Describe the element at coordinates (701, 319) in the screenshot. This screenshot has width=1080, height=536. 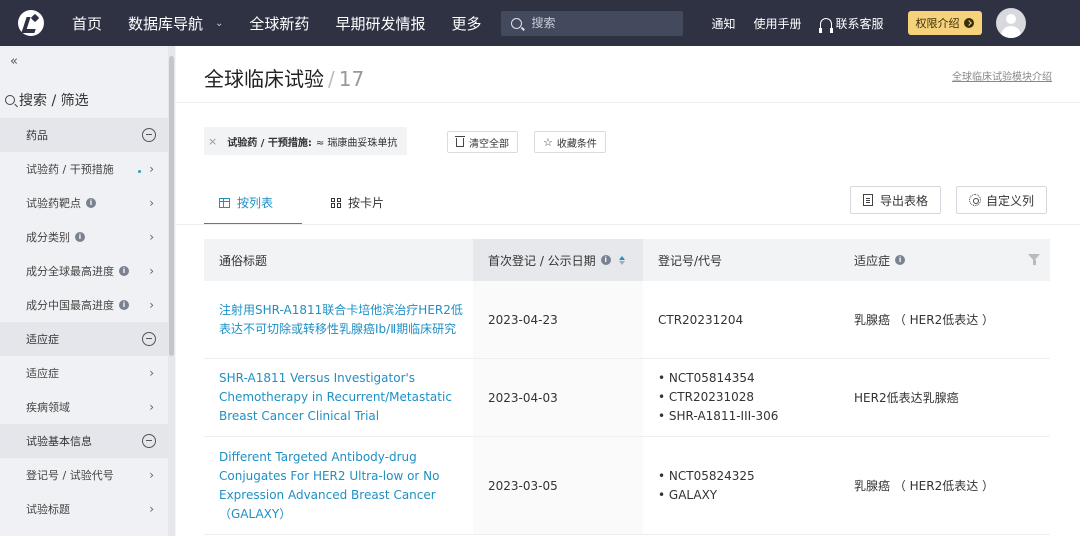
I see `registration-number: CTR20231204` at that location.